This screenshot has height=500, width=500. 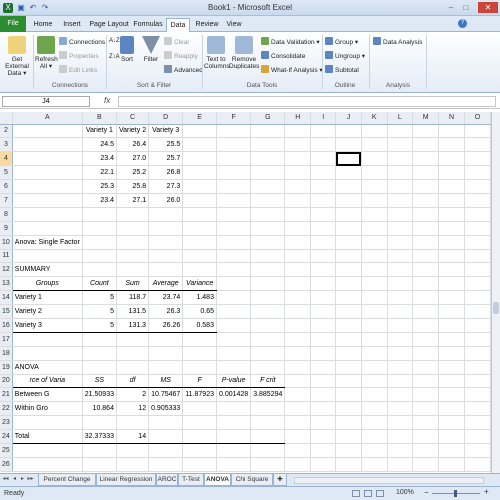 What do you see at coordinates (46, 101) in the screenshot?
I see `name-box: J4` at bounding box center [46, 101].